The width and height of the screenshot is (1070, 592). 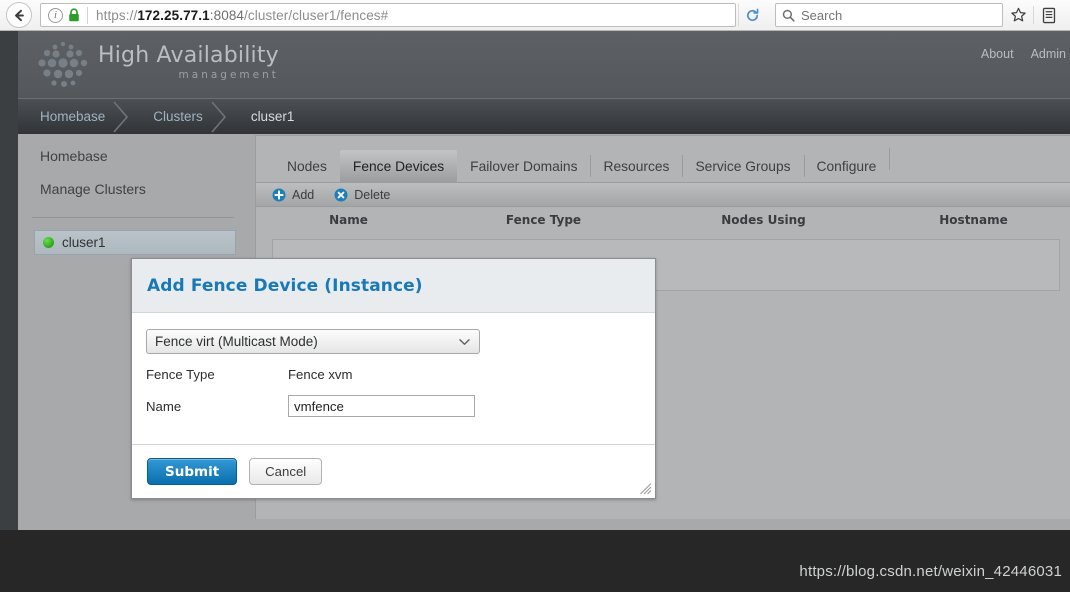 What do you see at coordinates (348, 220) in the screenshot?
I see `table-header-name: Name` at bounding box center [348, 220].